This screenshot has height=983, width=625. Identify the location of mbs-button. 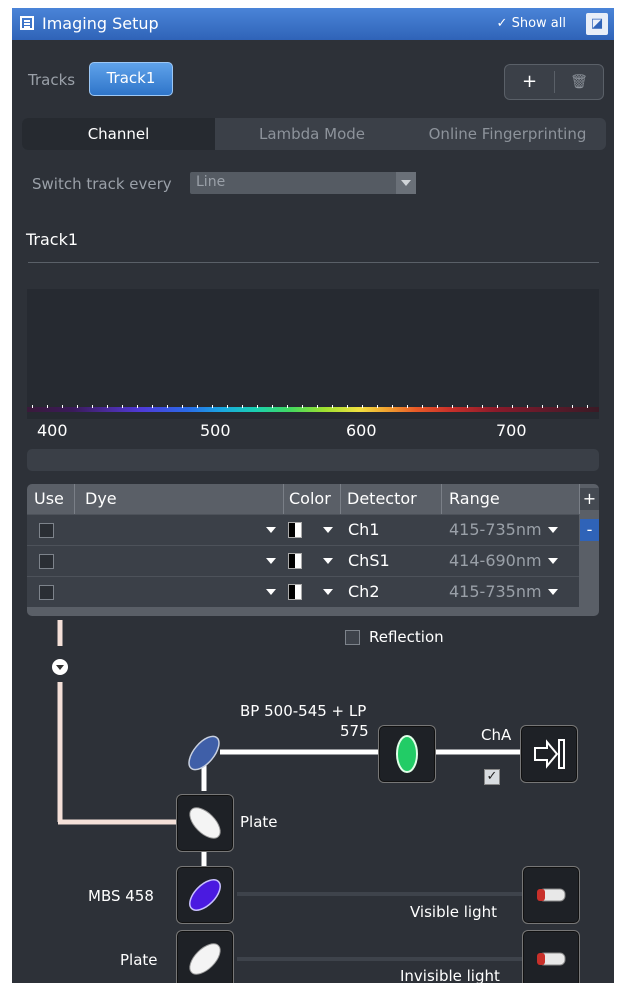
(205, 895).